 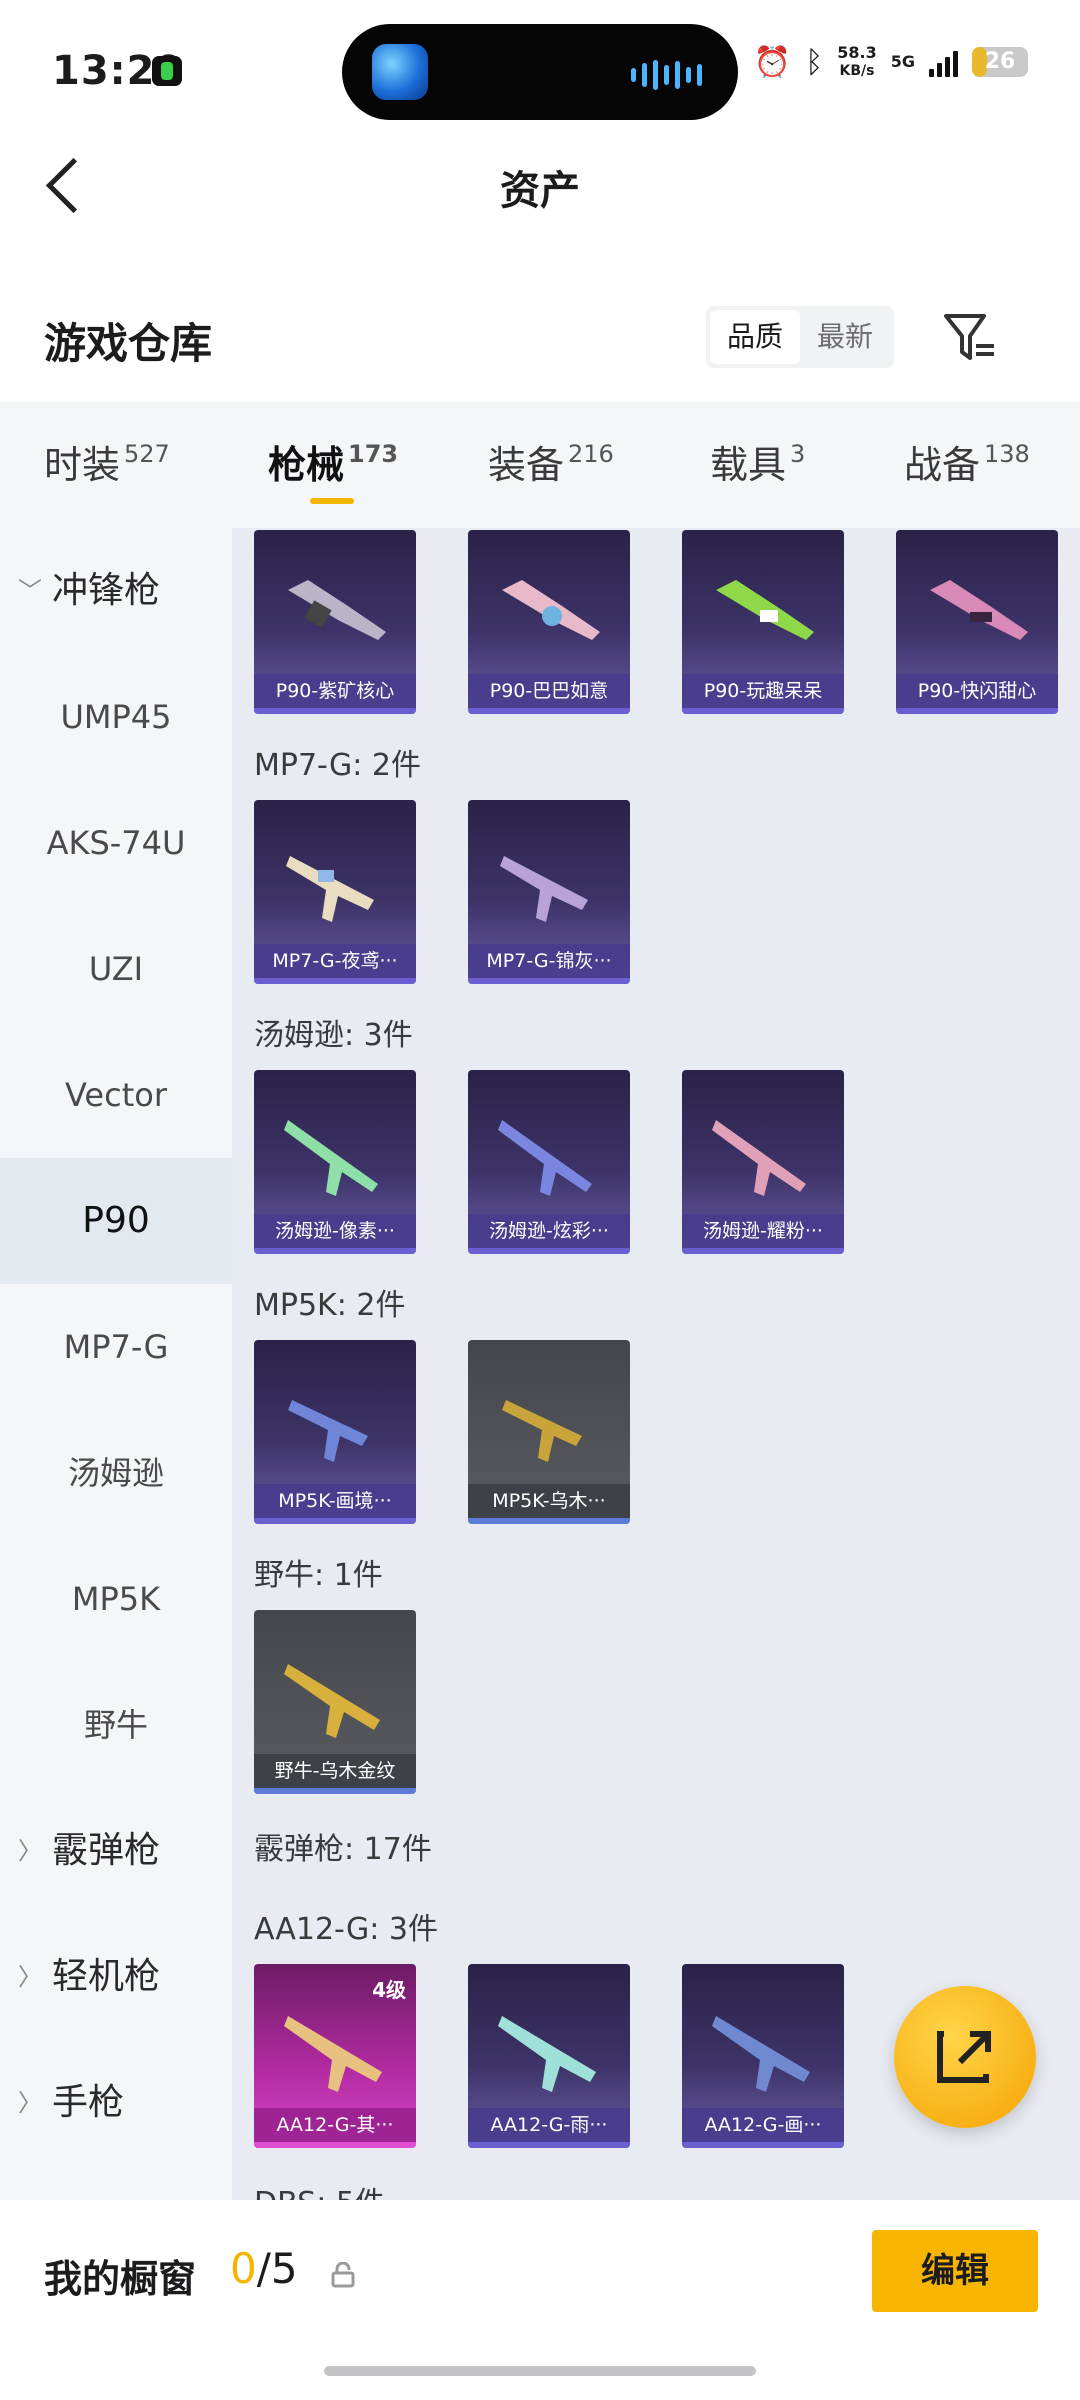 What do you see at coordinates (116, 843) in the screenshot?
I see `nav-item-aks74u: AKS-74U` at bounding box center [116, 843].